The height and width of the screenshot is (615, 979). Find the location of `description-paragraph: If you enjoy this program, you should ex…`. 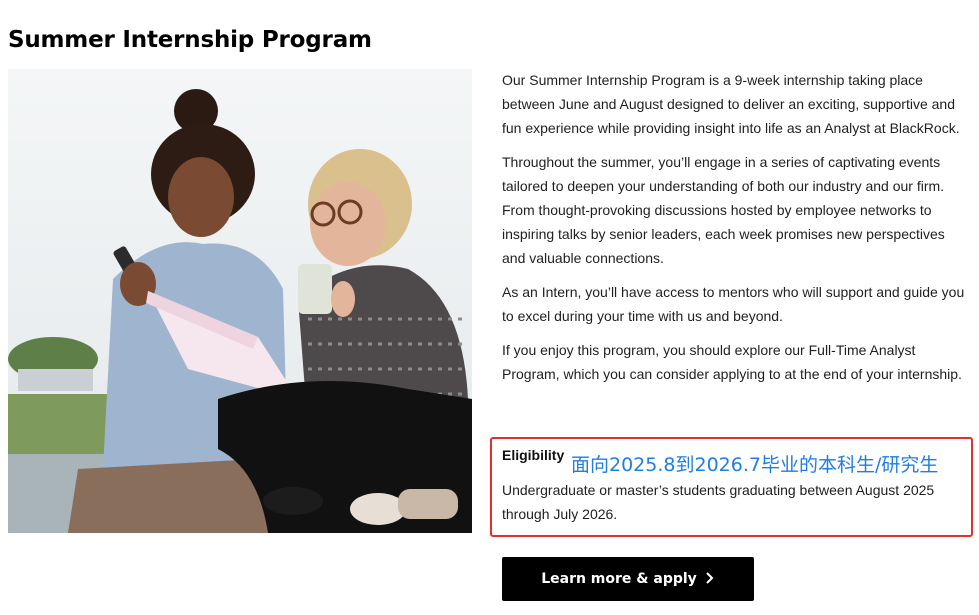

description-paragraph: If you enjoy this program, you should ex… is located at coordinates (732, 362).